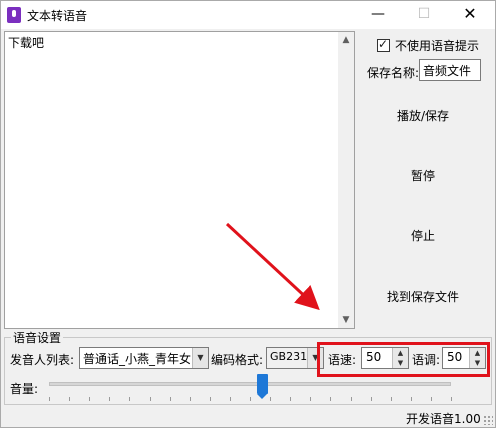 The width and height of the screenshot is (496, 428). What do you see at coordinates (346, 40) in the screenshot?
I see `scroll-up-icon: ▲` at bounding box center [346, 40].